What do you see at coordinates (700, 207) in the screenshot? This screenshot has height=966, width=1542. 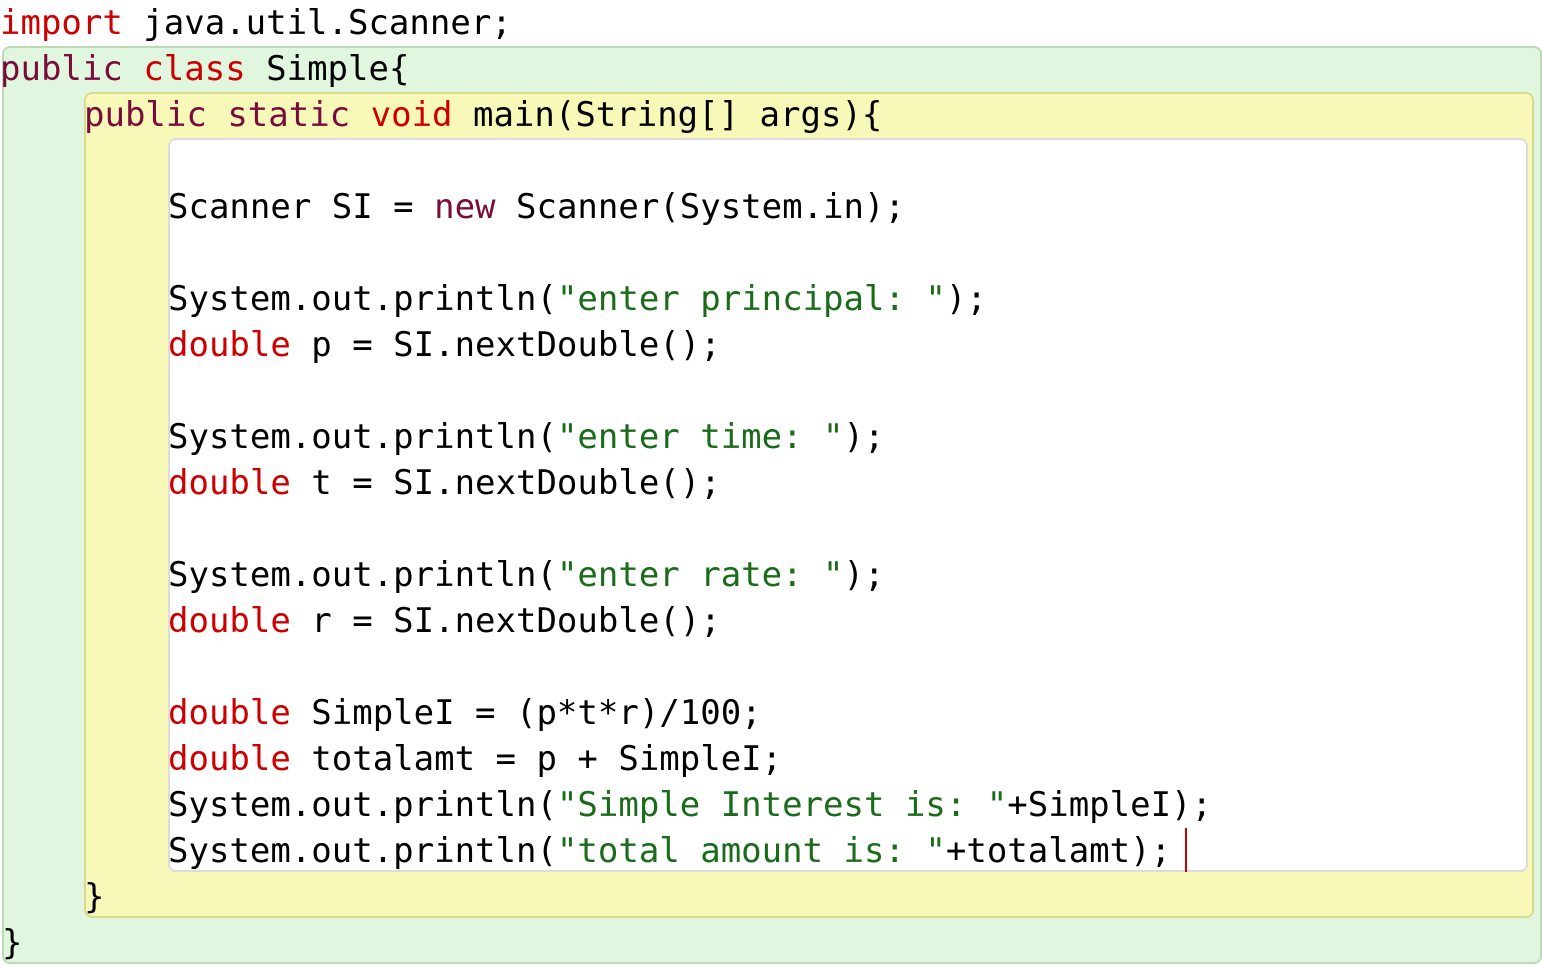 I see `scanner-constructor: Scanner(System.in);` at bounding box center [700, 207].